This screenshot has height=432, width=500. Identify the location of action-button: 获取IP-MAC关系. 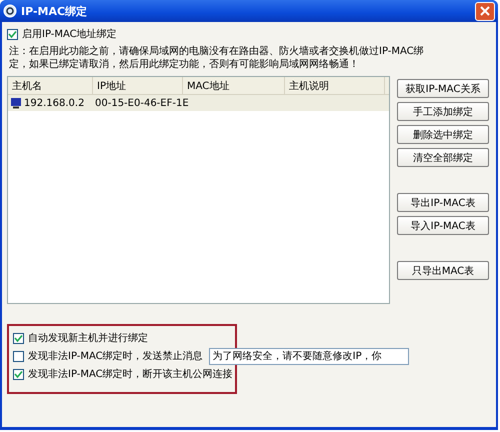
(443, 88).